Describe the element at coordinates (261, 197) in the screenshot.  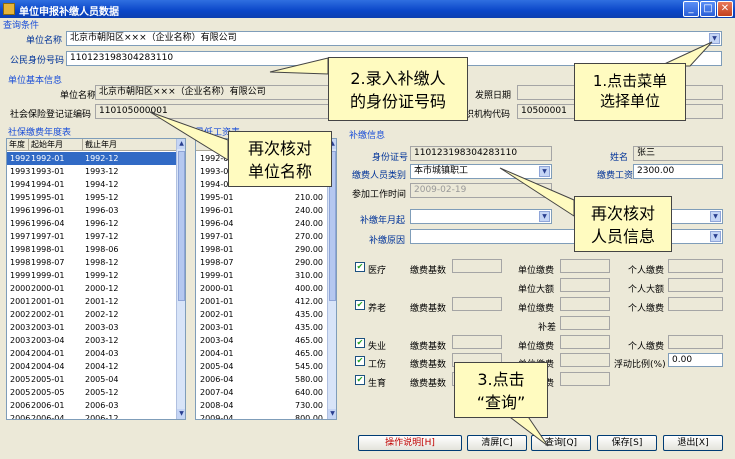
I see `table-row: 1995-01 210.00` at that location.